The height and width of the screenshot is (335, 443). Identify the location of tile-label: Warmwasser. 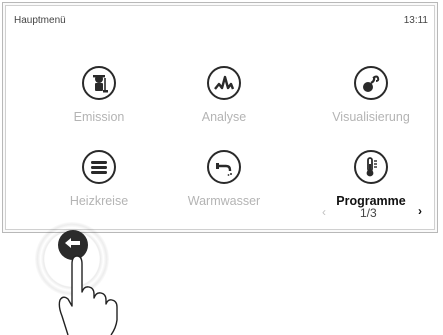
(224, 201).